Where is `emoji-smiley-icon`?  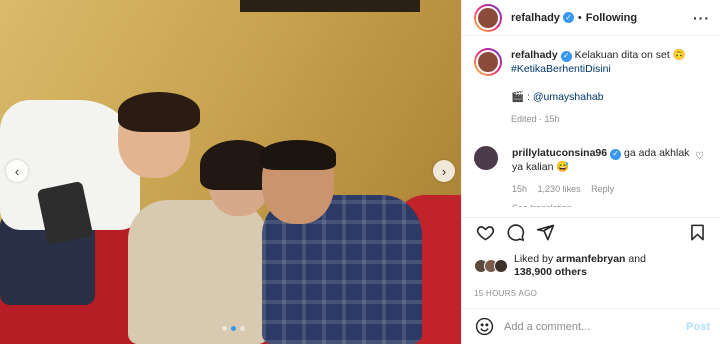
emoji-smiley-icon is located at coordinates (484, 327).